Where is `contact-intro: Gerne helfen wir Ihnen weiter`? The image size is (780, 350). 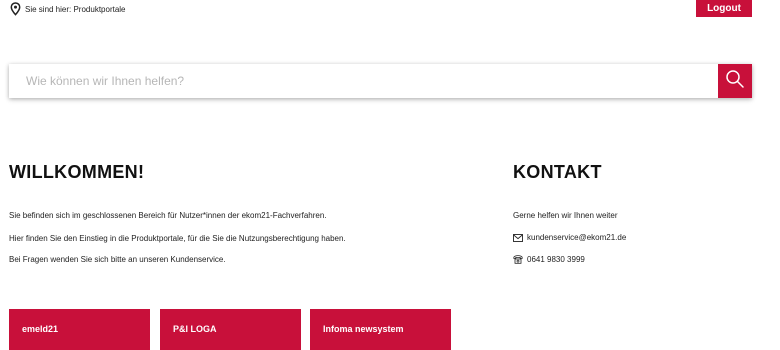
contact-intro: Gerne helfen wir Ihnen weiter is located at coordinates (565, 215).